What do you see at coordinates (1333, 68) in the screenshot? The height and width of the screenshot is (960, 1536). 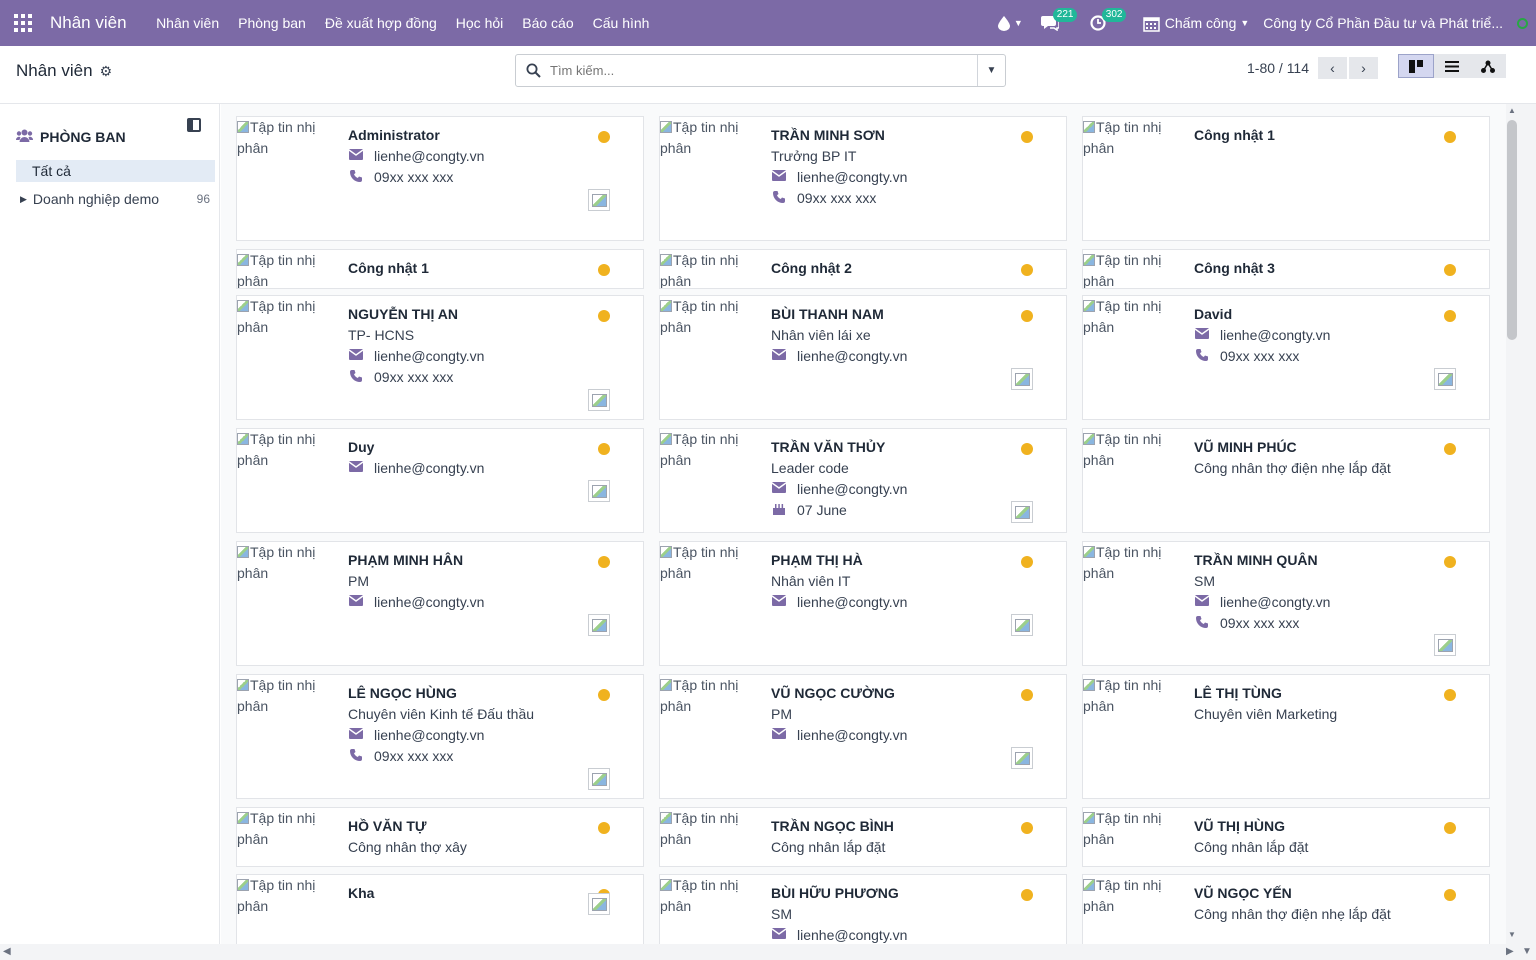 I see `pager-previous-button: ‹` at bounding box center [1333, 68].